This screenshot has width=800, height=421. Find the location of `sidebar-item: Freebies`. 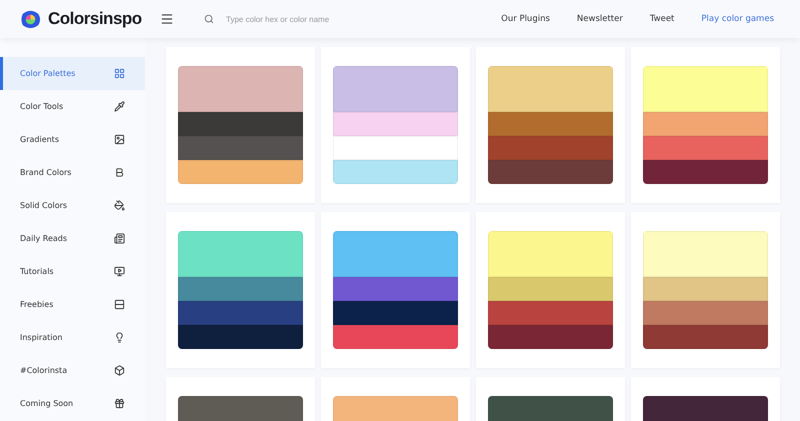

sidebar-item: Freebies is located at coordinates (72, 304).